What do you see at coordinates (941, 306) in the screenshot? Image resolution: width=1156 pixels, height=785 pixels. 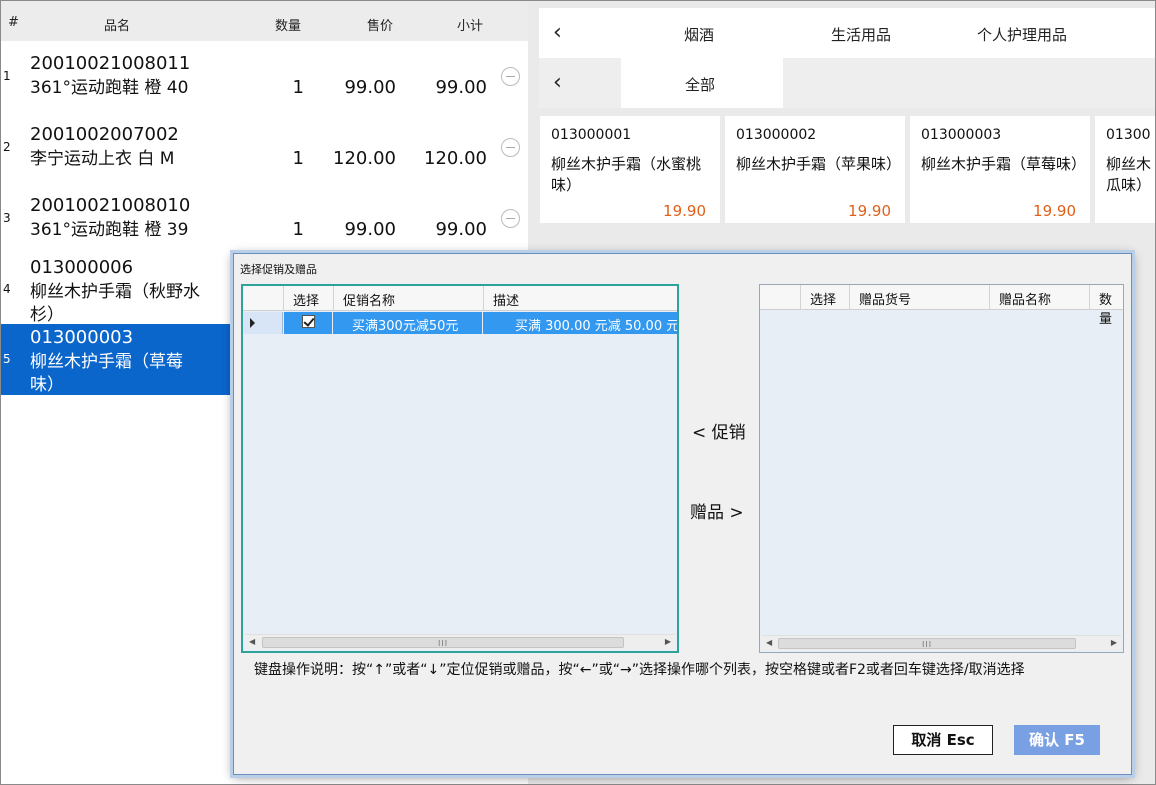 I see `gift-grid-header: 选择 赠品货号 赠品名称 数量` at bounding box center [941, 306].